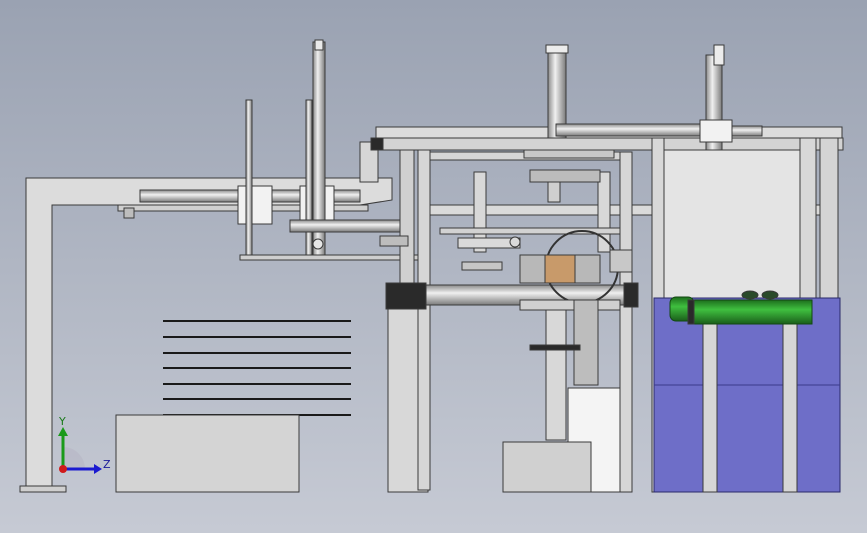  I want to click on y-axis-label: Y, so click(62, 421).